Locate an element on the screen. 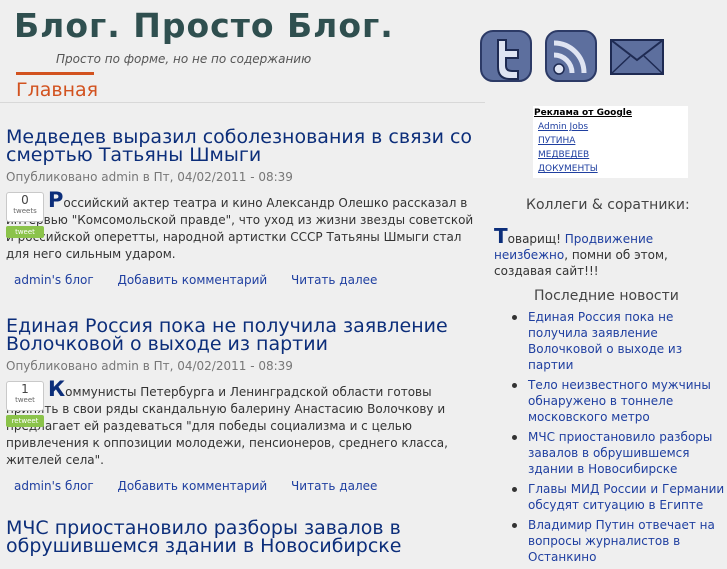 The height and width of the screenshot is (569, 727). post-dropcap: Р is located at coordinates (56, 200).